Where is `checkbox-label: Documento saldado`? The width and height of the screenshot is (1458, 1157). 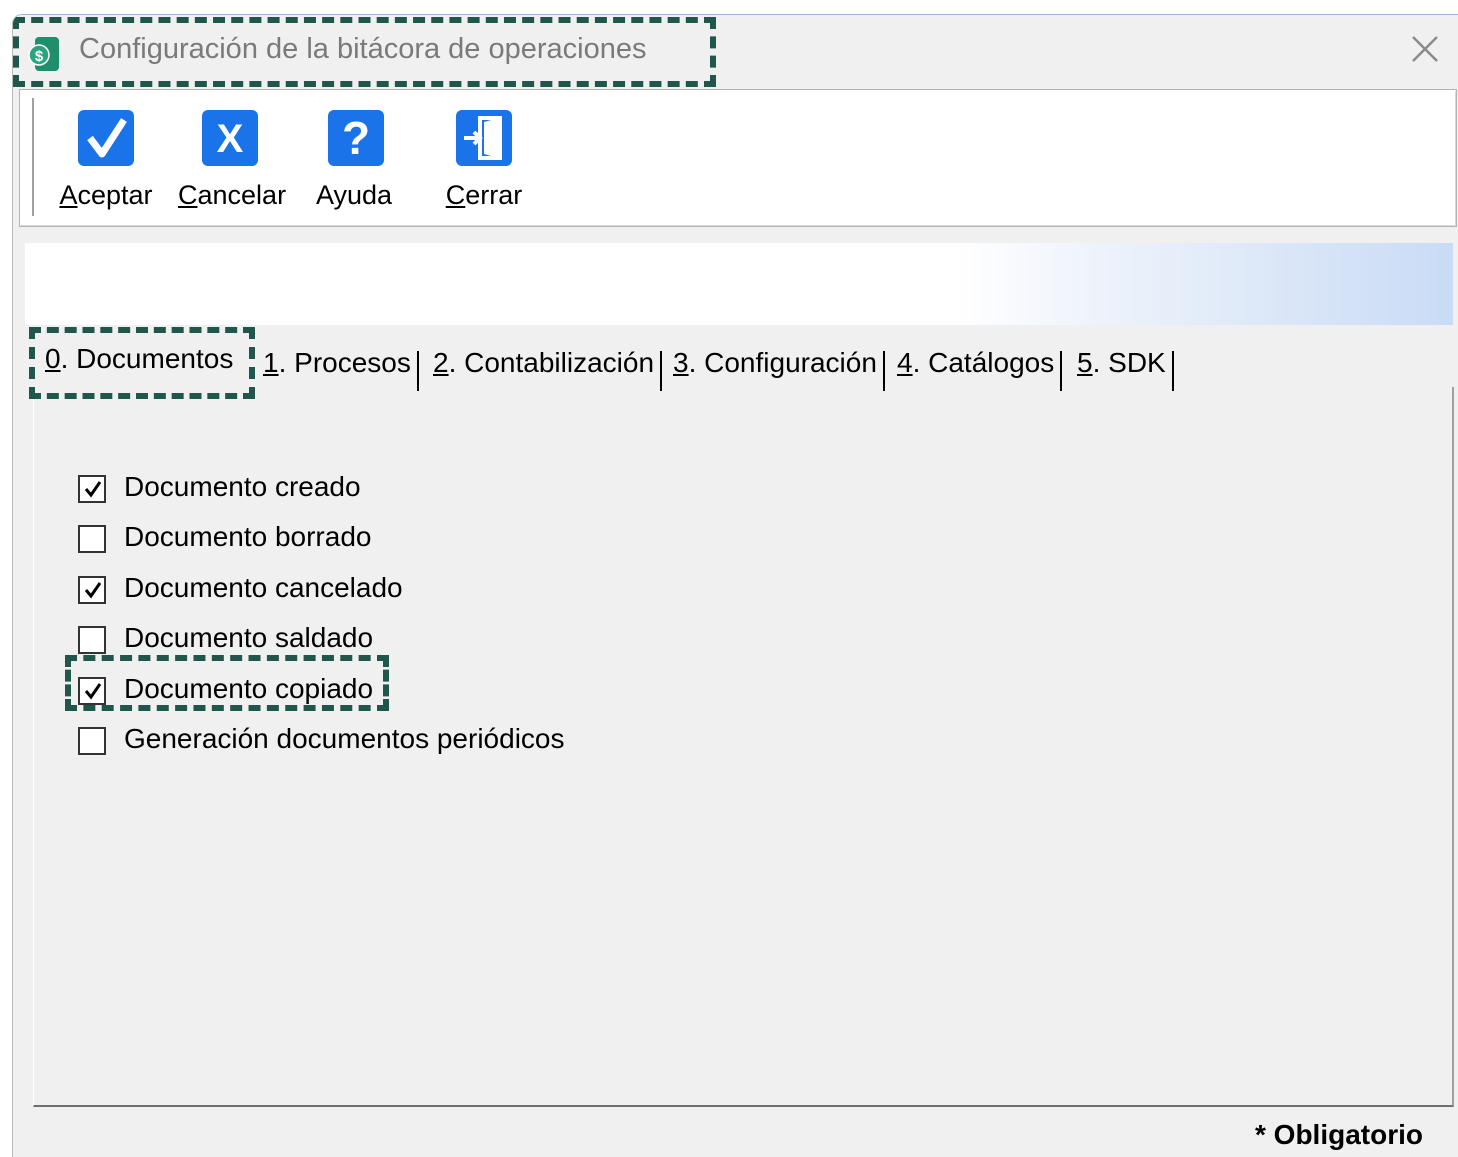
checkbox-label: Documento saldado is located at coordinates (249, 637).